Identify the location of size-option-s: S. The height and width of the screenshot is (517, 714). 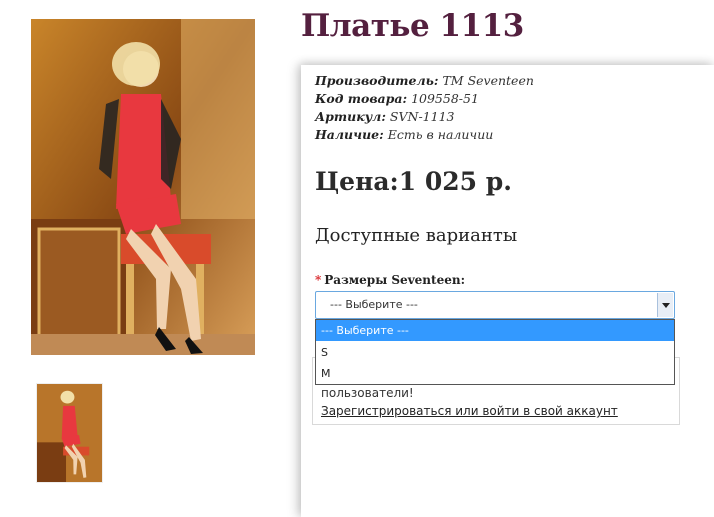
(495, 352).